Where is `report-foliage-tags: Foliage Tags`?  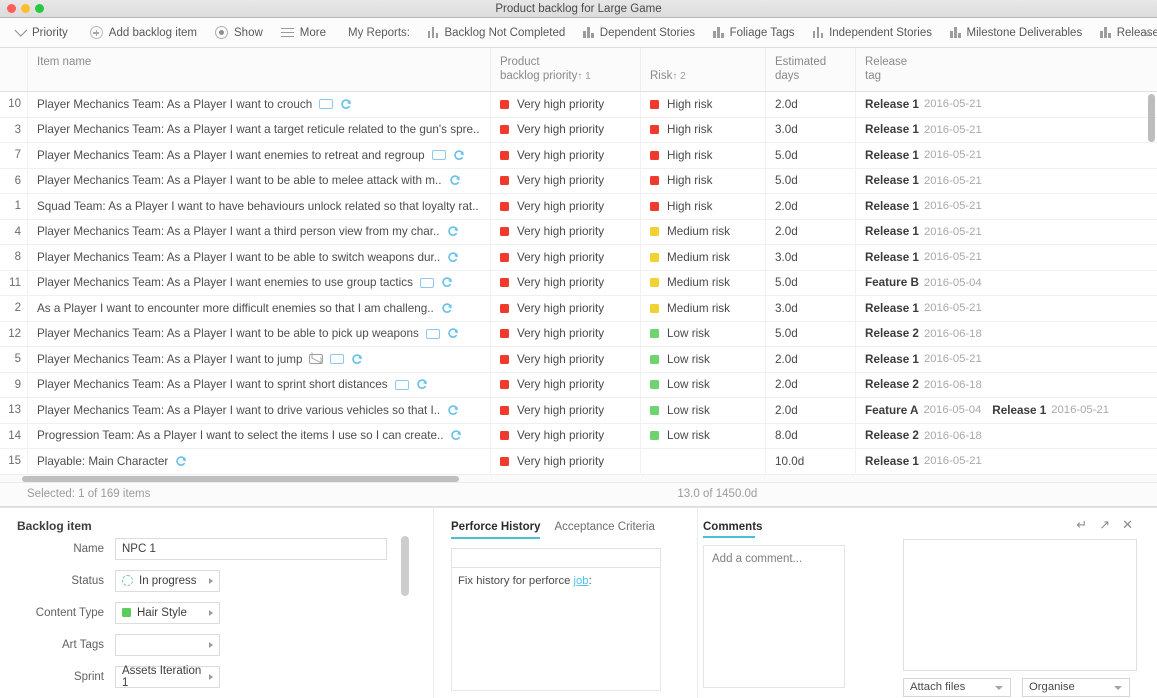 report-foliage-tags: Foliage Tags is located at coordinates (754, 33).